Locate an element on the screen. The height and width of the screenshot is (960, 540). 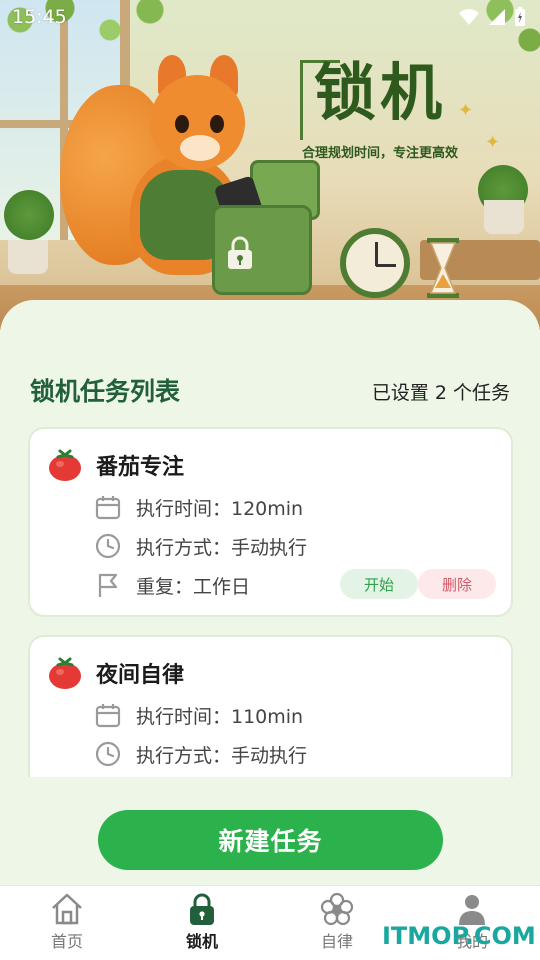
hero-subtitle: 合理规划时间，专注更高效 is located at coordinates (380, 153).